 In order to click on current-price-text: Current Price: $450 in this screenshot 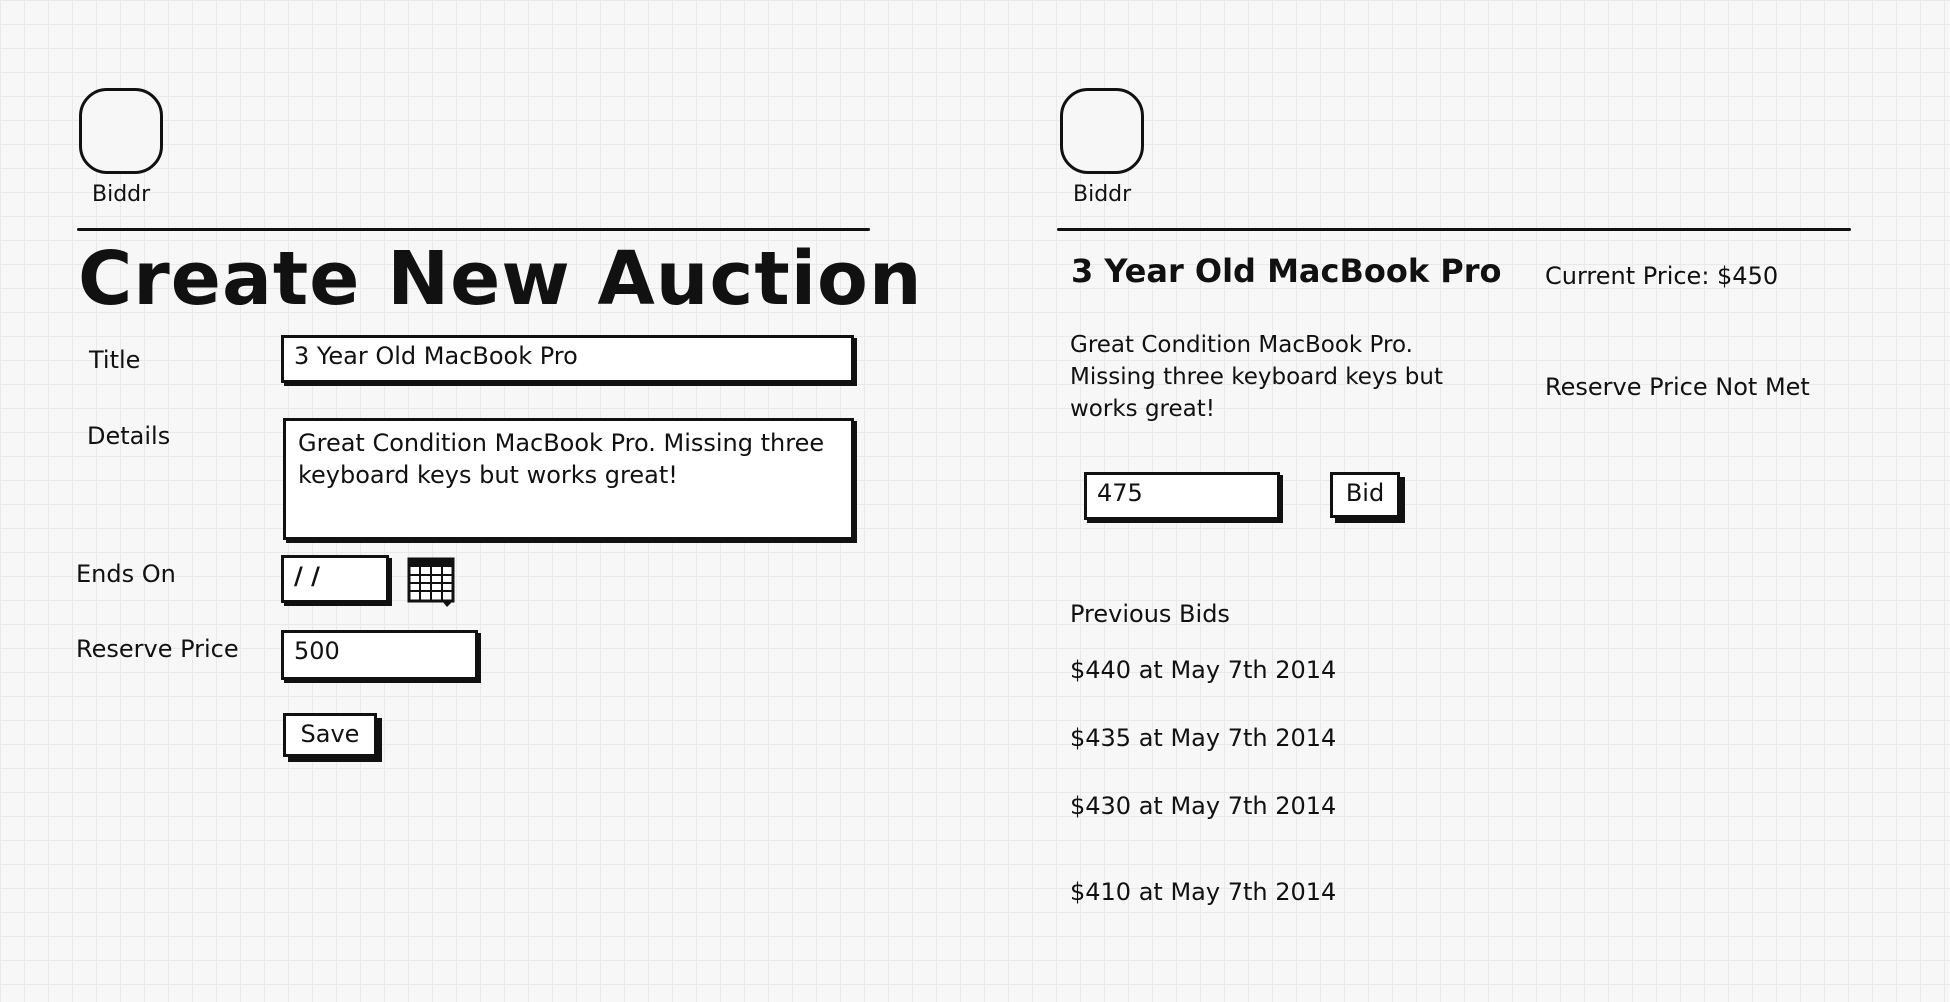, I will do `click(1662, 276)`.